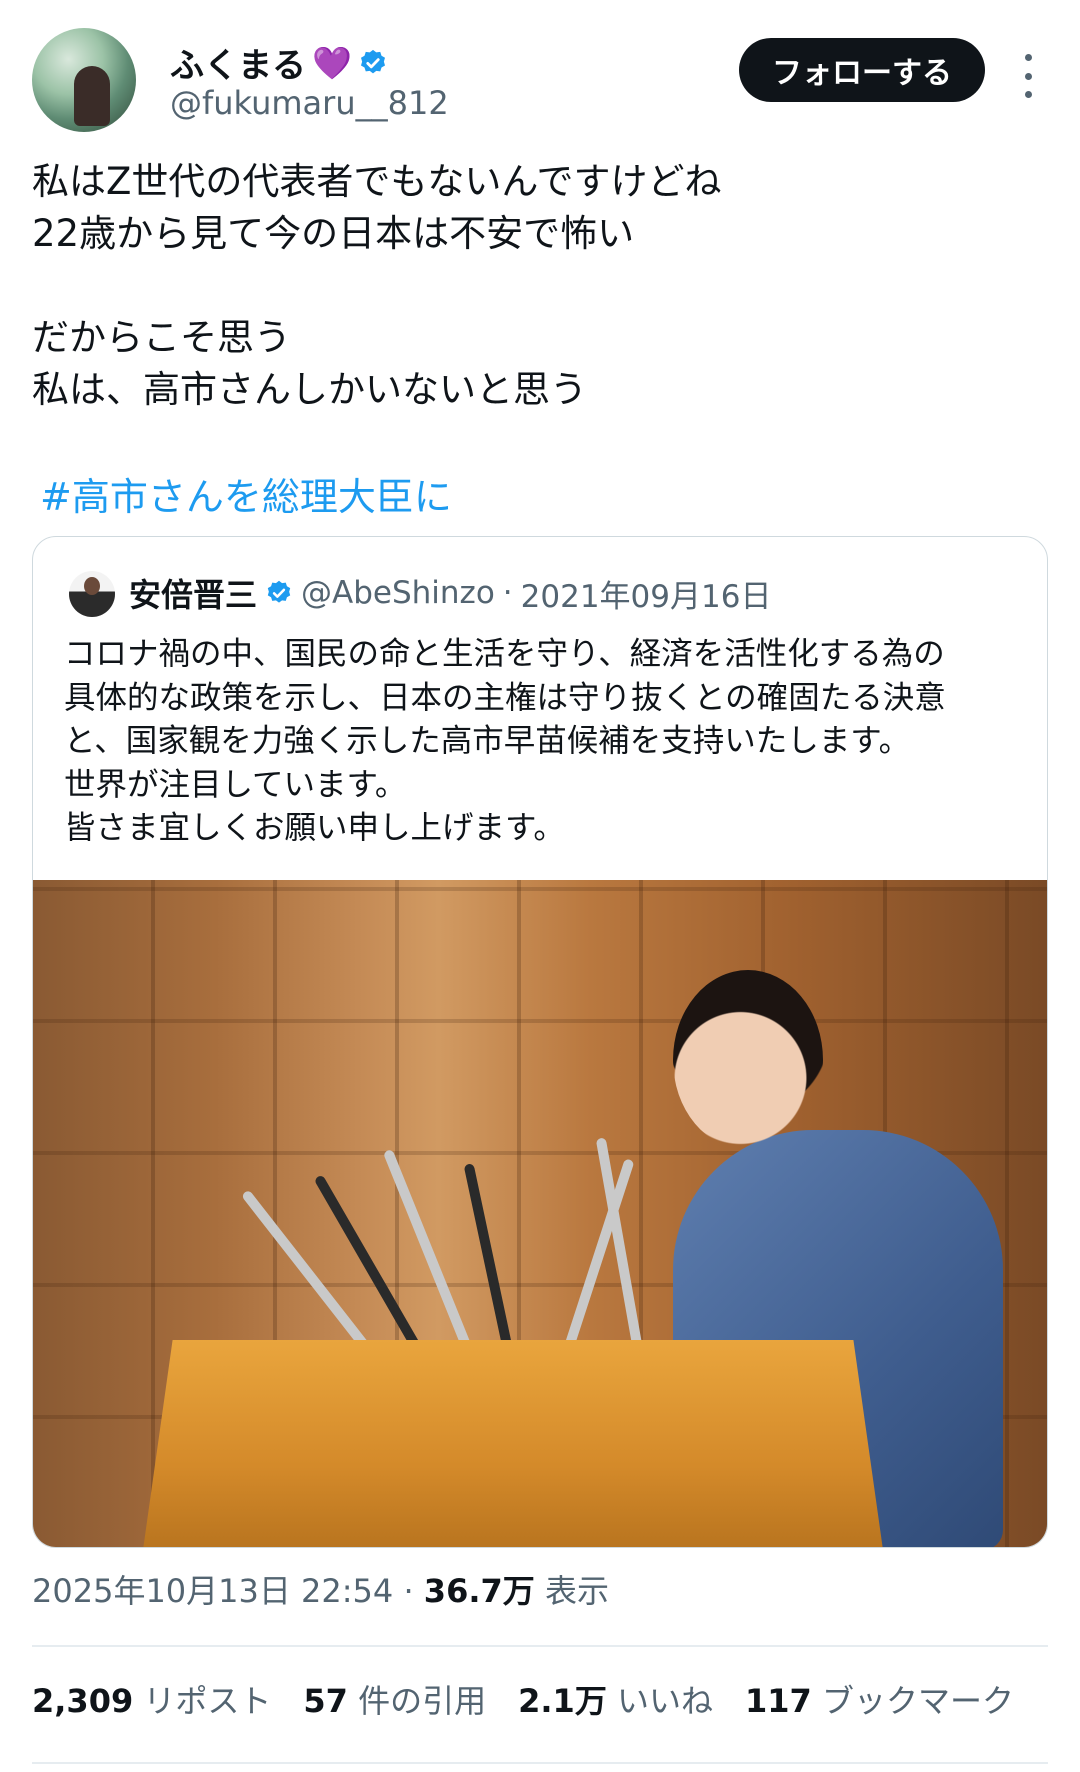 The width and height of the screenshot is (1080, 1772). Describe the element at coordinates (513, 1443) in the screenshot. I see `podium` at that location.